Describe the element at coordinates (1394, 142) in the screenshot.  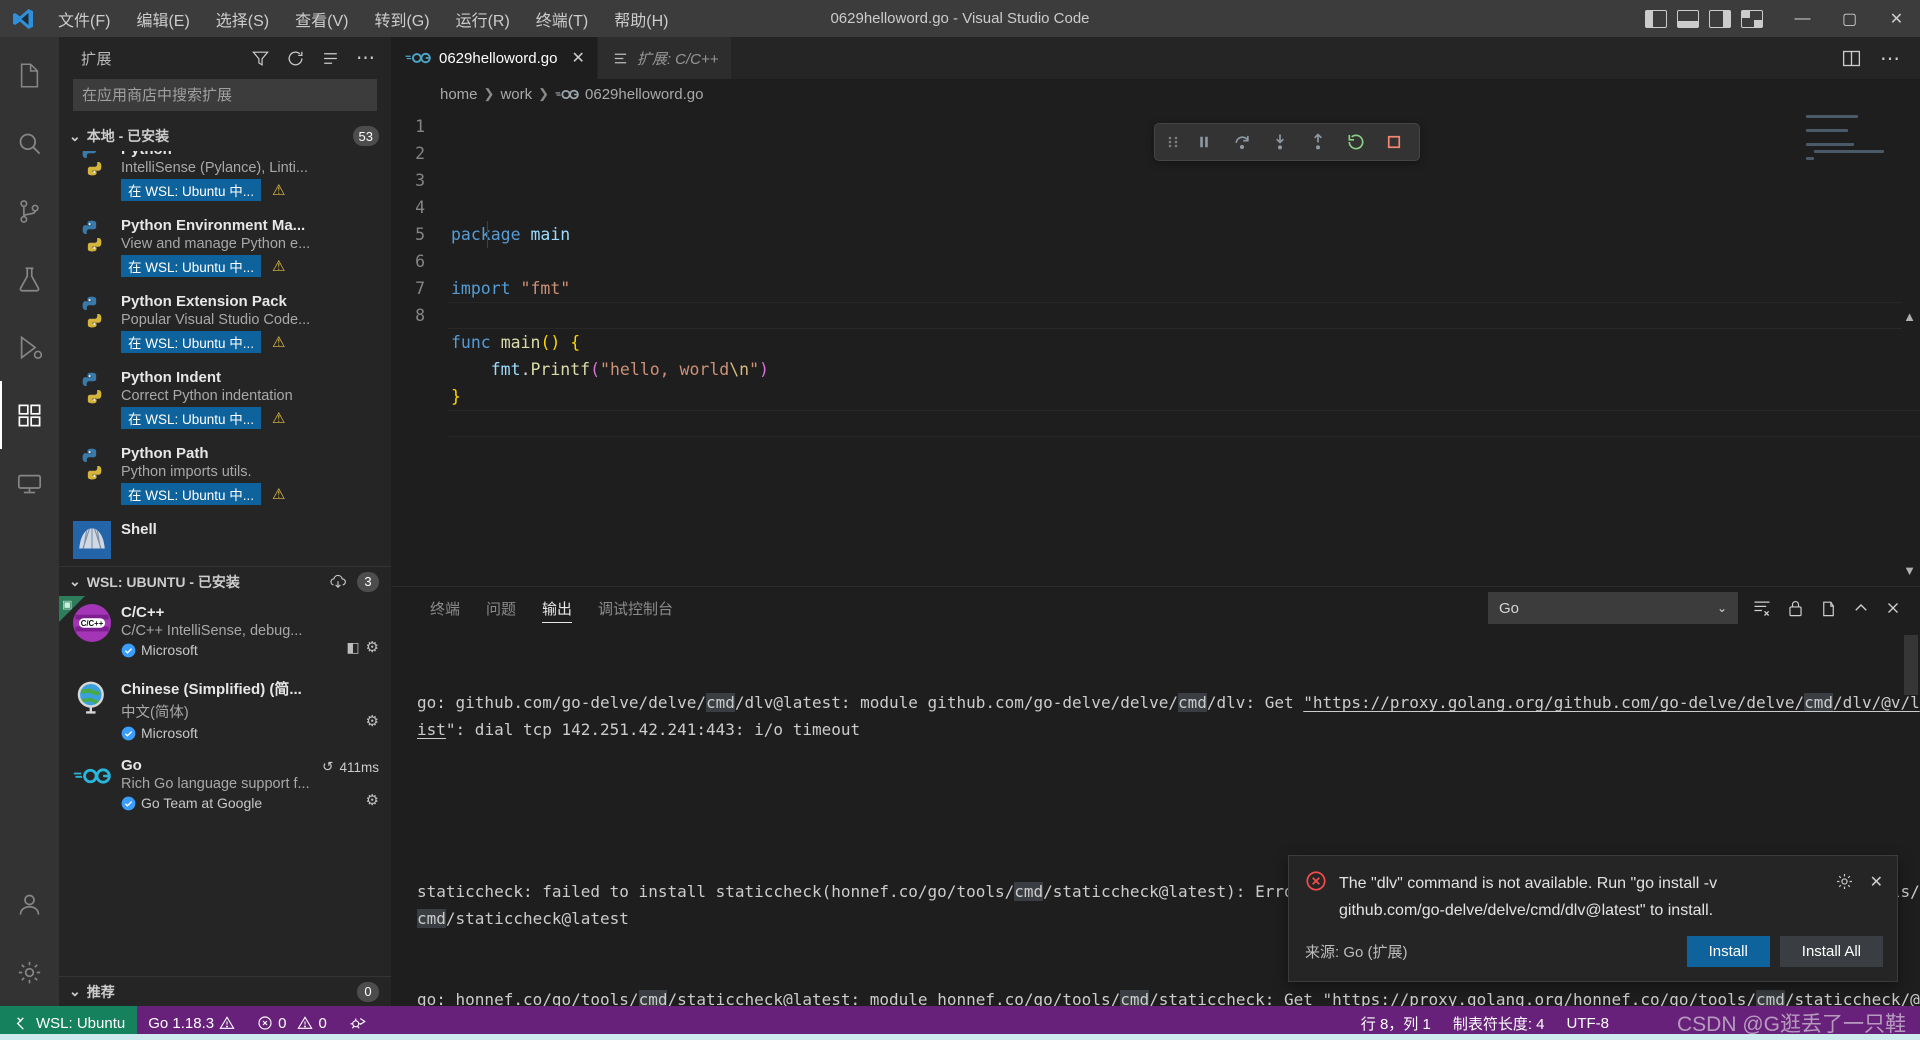
I see `stop-button` at that location.